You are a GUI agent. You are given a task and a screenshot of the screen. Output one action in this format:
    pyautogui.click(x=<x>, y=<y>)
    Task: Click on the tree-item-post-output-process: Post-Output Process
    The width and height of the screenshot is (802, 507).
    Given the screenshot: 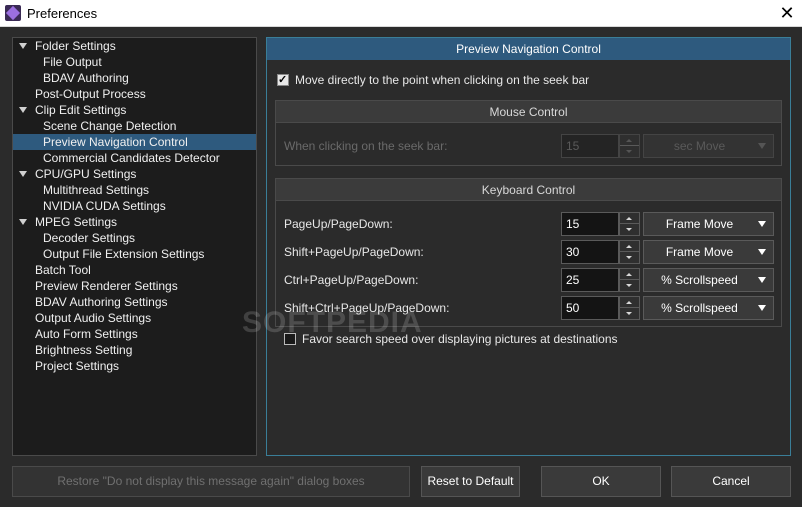 What is the action you would take?
    pyautogui.click(x=90, y=94)
    